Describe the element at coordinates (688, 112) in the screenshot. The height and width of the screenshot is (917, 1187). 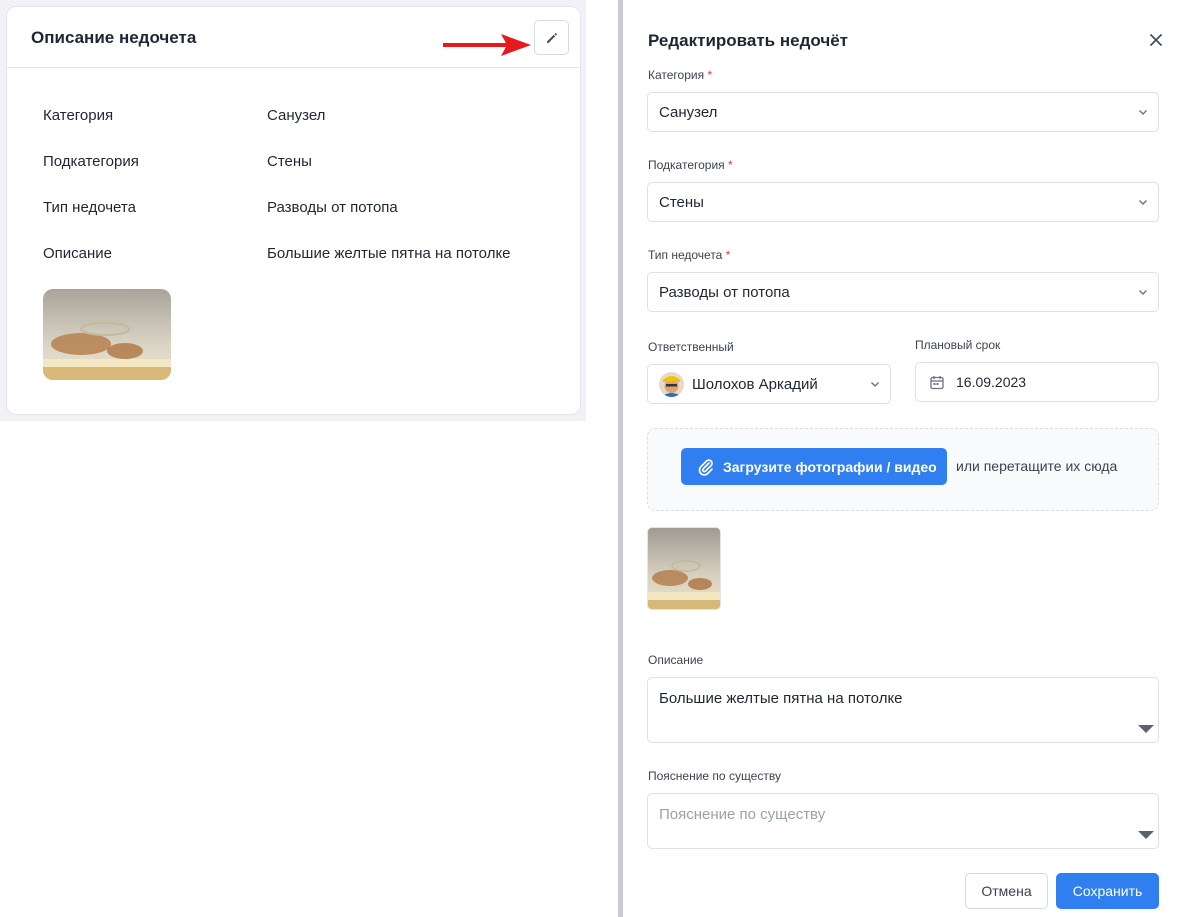
I see `category-select-value: Санузел` at that location.